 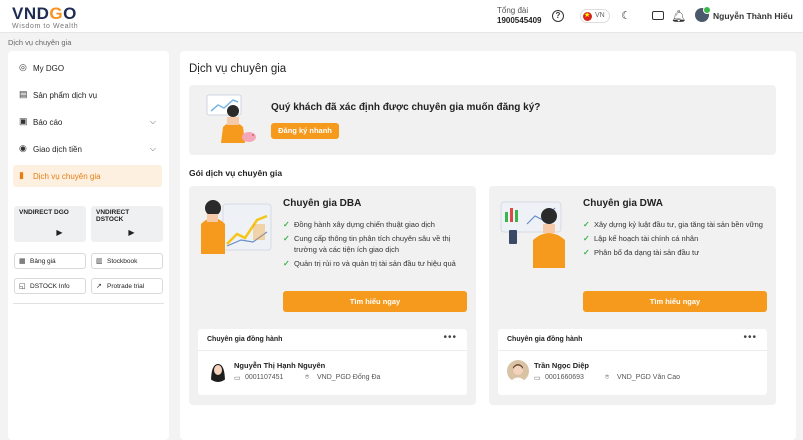 What do you see at coordinates (376, 224) in the screenshot?
I see `feature-item: Đồng hành xây dựng chiến thuật giao dịch` at bounding box center [376, 224].